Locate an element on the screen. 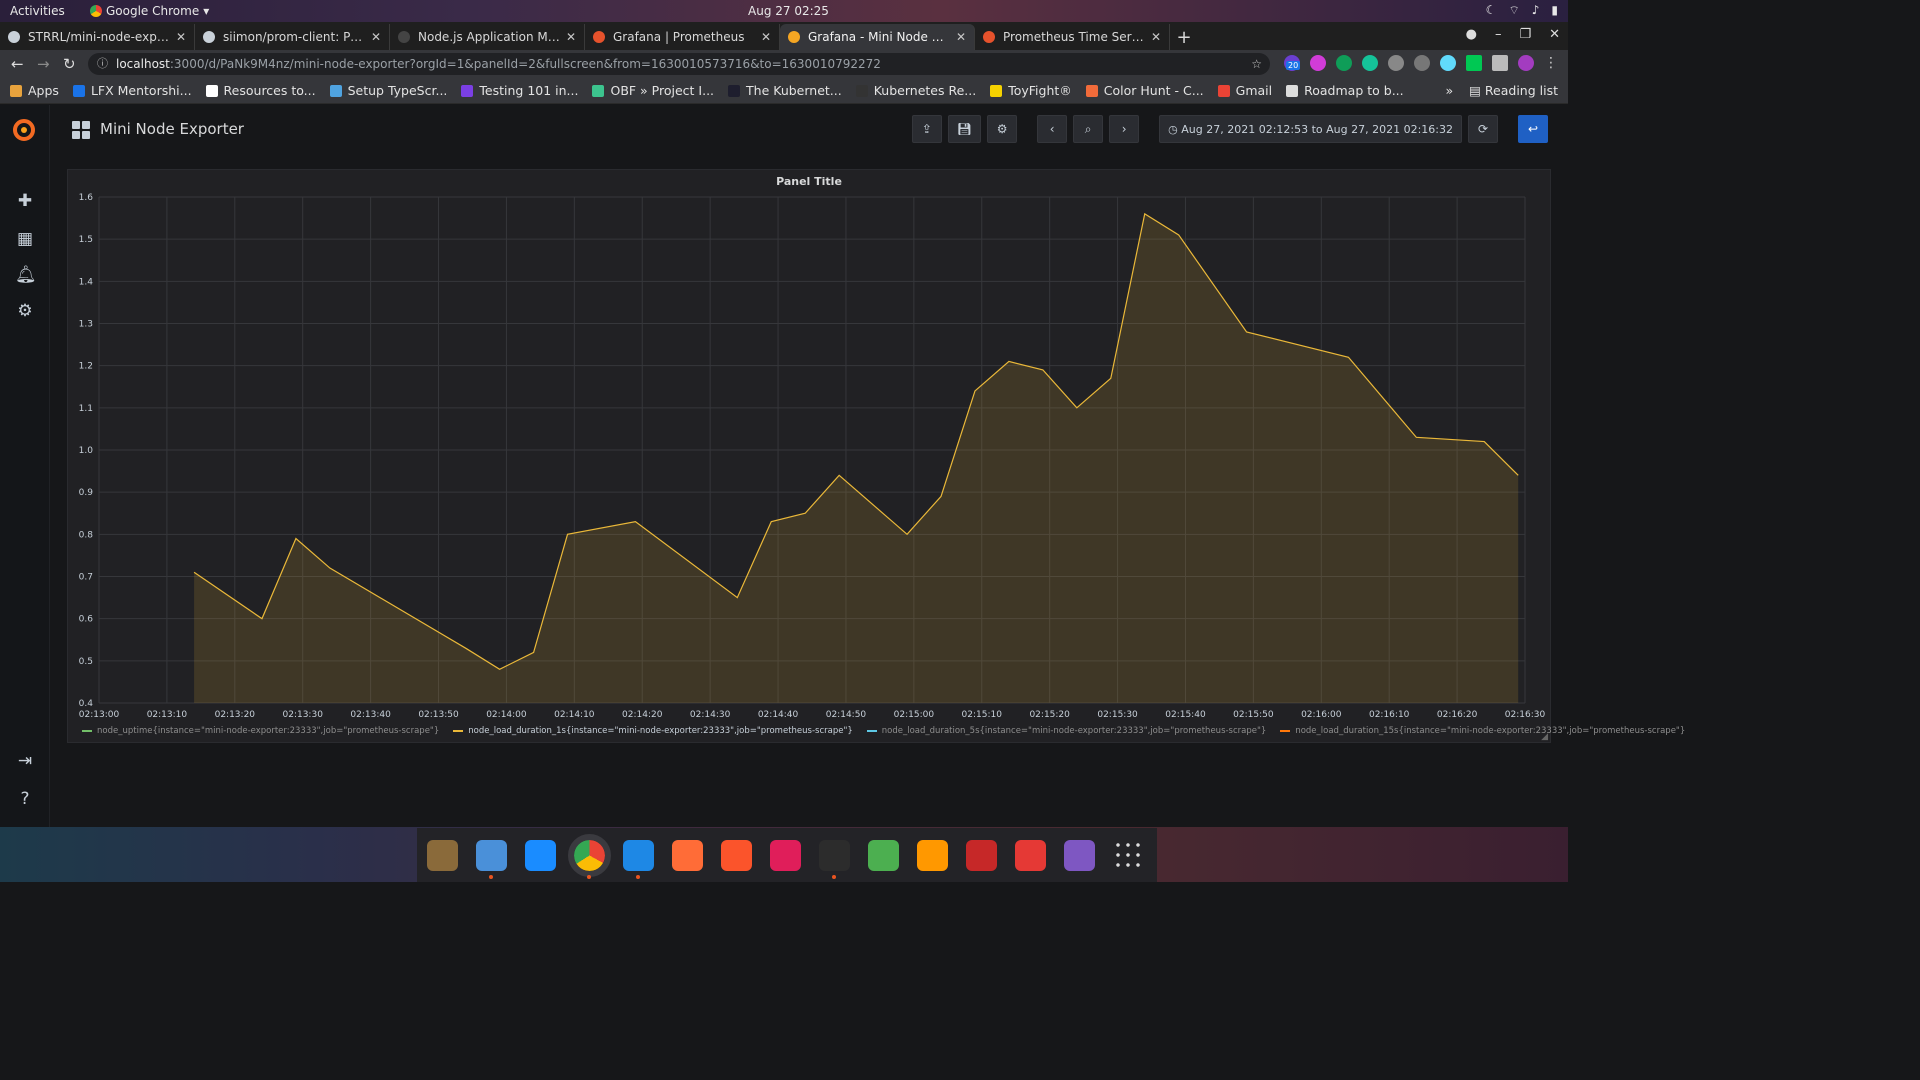 The width and height of the screenshot is (1920, 1080). brave-icon is located at coordinates (736, 855).